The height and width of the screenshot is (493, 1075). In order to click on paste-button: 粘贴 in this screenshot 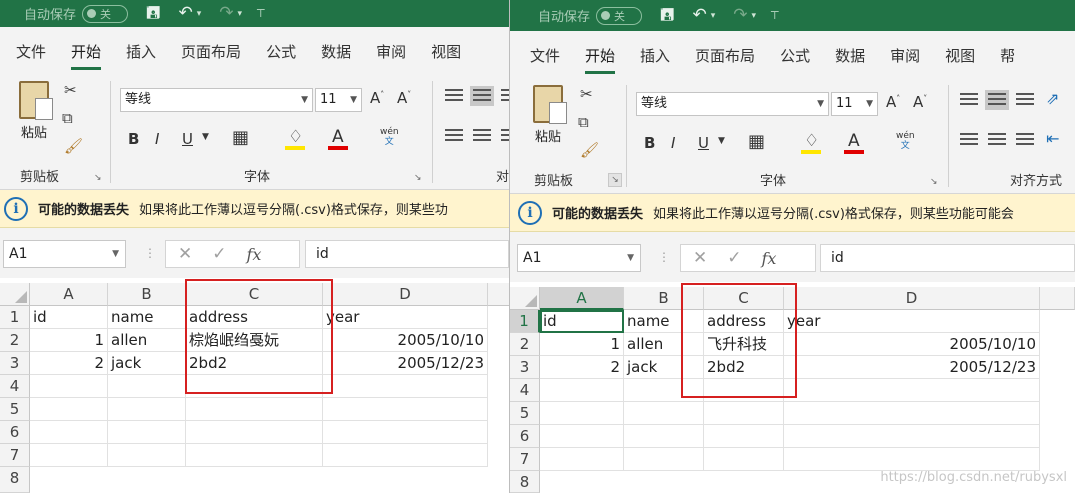, I will do `click(34, 111)`.